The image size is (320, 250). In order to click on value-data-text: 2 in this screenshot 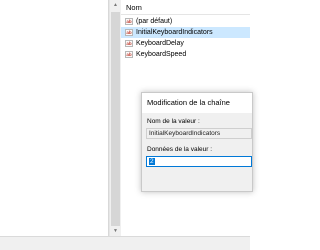, I will do `click(152, 161)`.